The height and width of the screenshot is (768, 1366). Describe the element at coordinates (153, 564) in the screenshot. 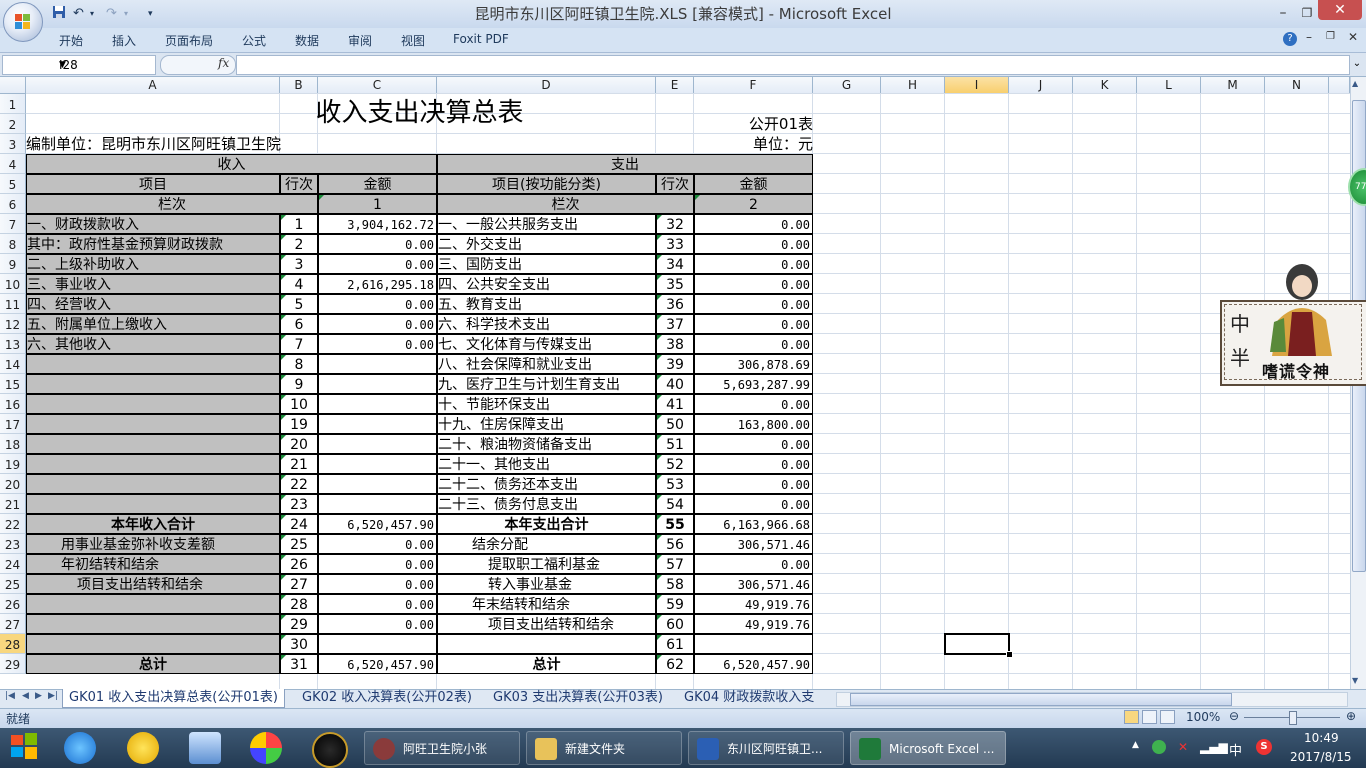

I see `income-item: 年初结转和结余` at that location.